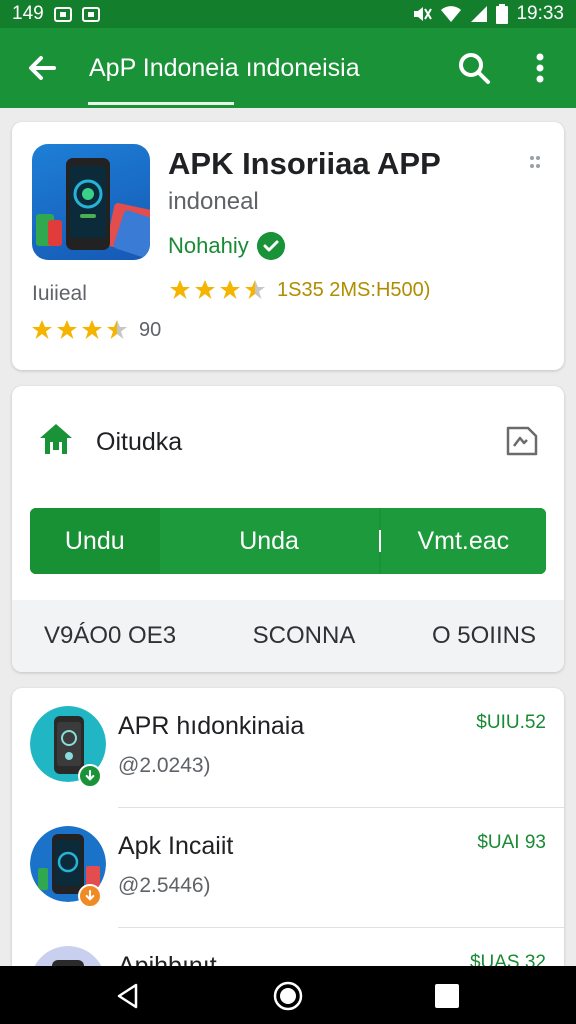 Image resolution: width=576 pixels, height=1024 pixels. I want to click on stat-1: V9ÁO0 OE3, so click(110, 635).